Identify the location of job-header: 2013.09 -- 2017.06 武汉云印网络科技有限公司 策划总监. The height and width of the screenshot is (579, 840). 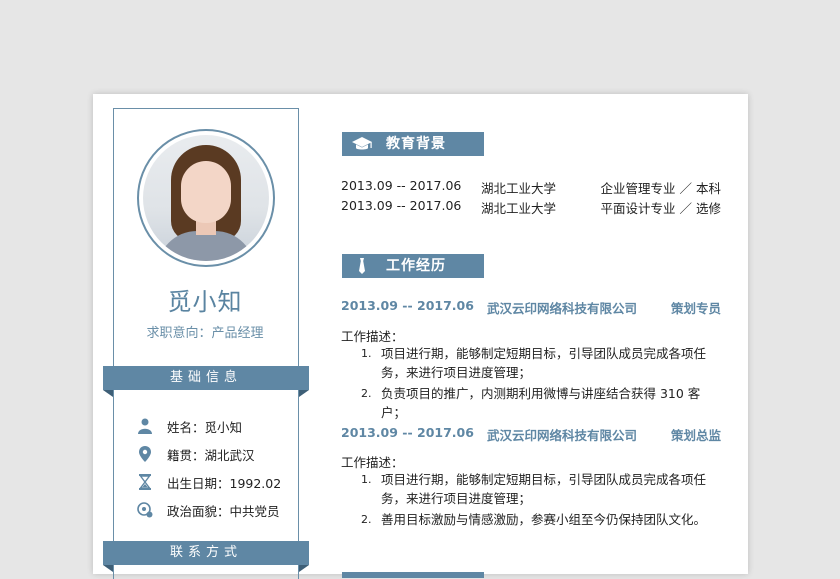
(531, 434).